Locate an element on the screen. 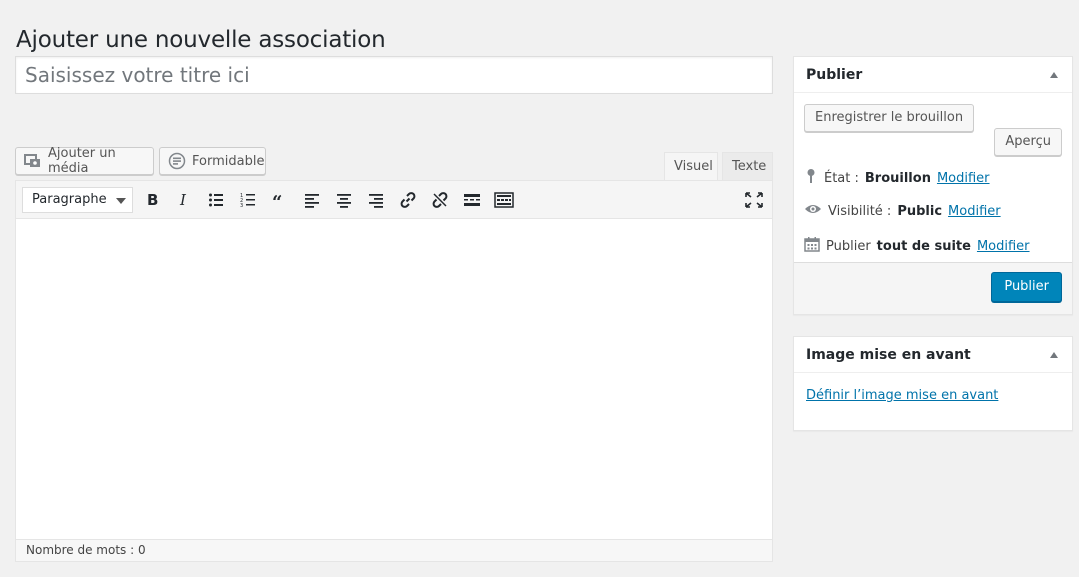  fullscreen-icon is located at coordinates (754, 200).